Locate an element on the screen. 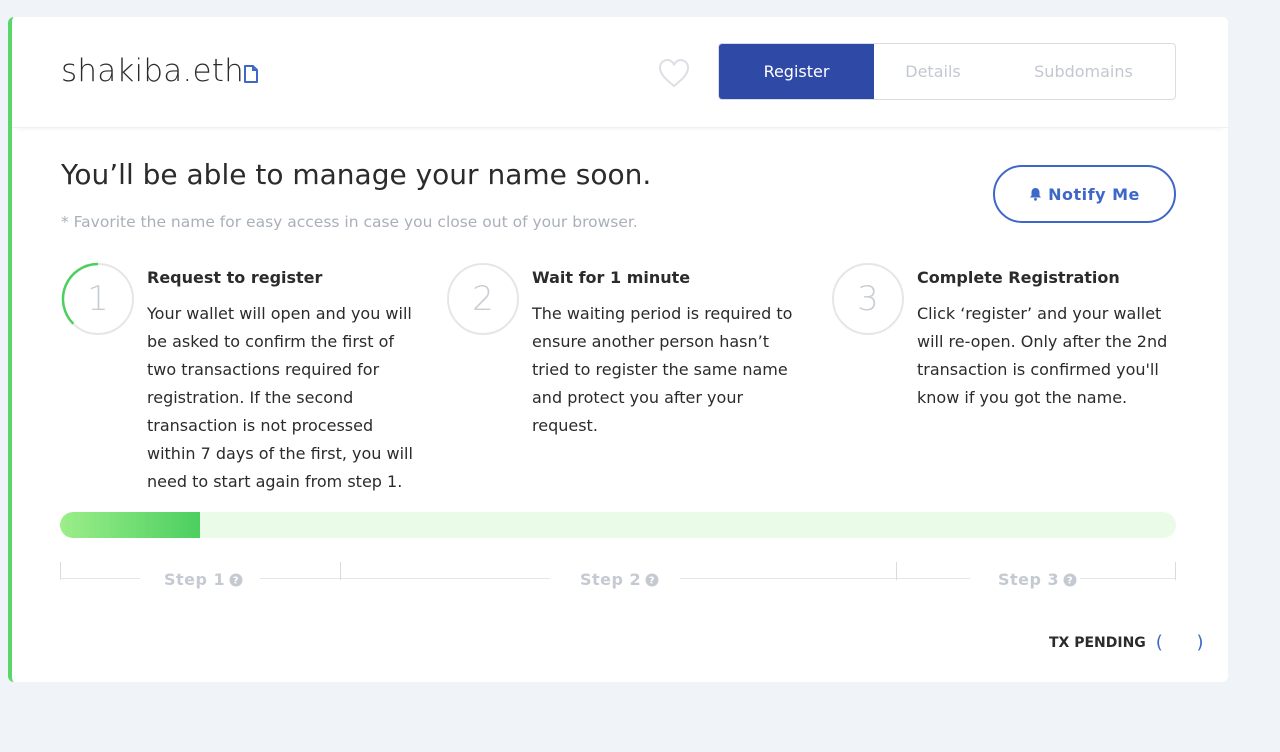 This screenshot has height=752, width=1280. tx-status: TX PENDING ( ) is located at coordinates (1133, 642).